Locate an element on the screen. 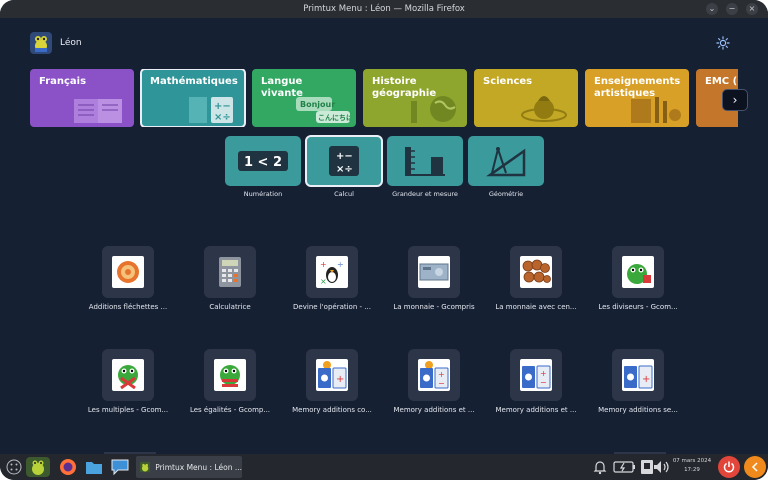 The width and height of the screenshot is (768, 480). power-button is located at coordinates (729, 467).